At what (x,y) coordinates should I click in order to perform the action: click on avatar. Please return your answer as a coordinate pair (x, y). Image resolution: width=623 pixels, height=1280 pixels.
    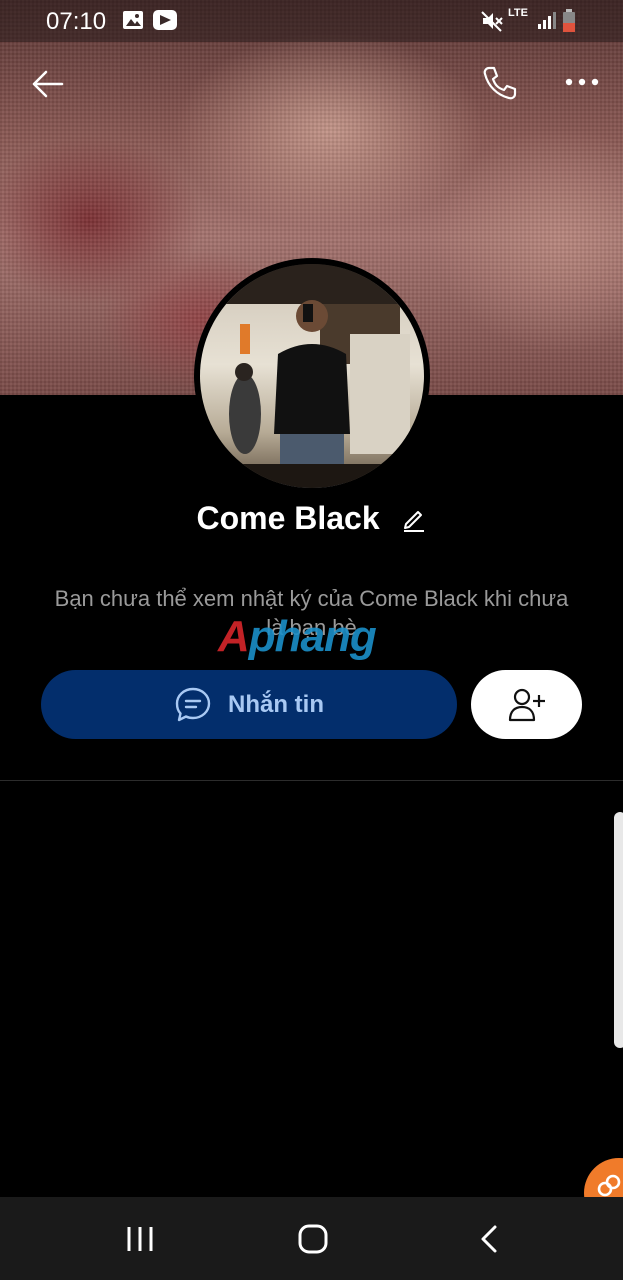
    Looking at the image, I should click on (312, 376).